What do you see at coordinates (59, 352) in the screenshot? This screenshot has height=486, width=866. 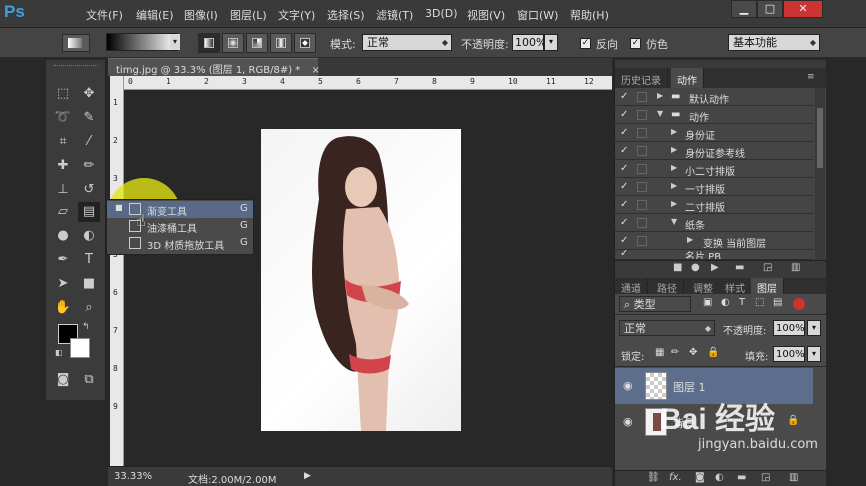 I see `default-colors-icon: ◧` at bounding box center [59, 352].